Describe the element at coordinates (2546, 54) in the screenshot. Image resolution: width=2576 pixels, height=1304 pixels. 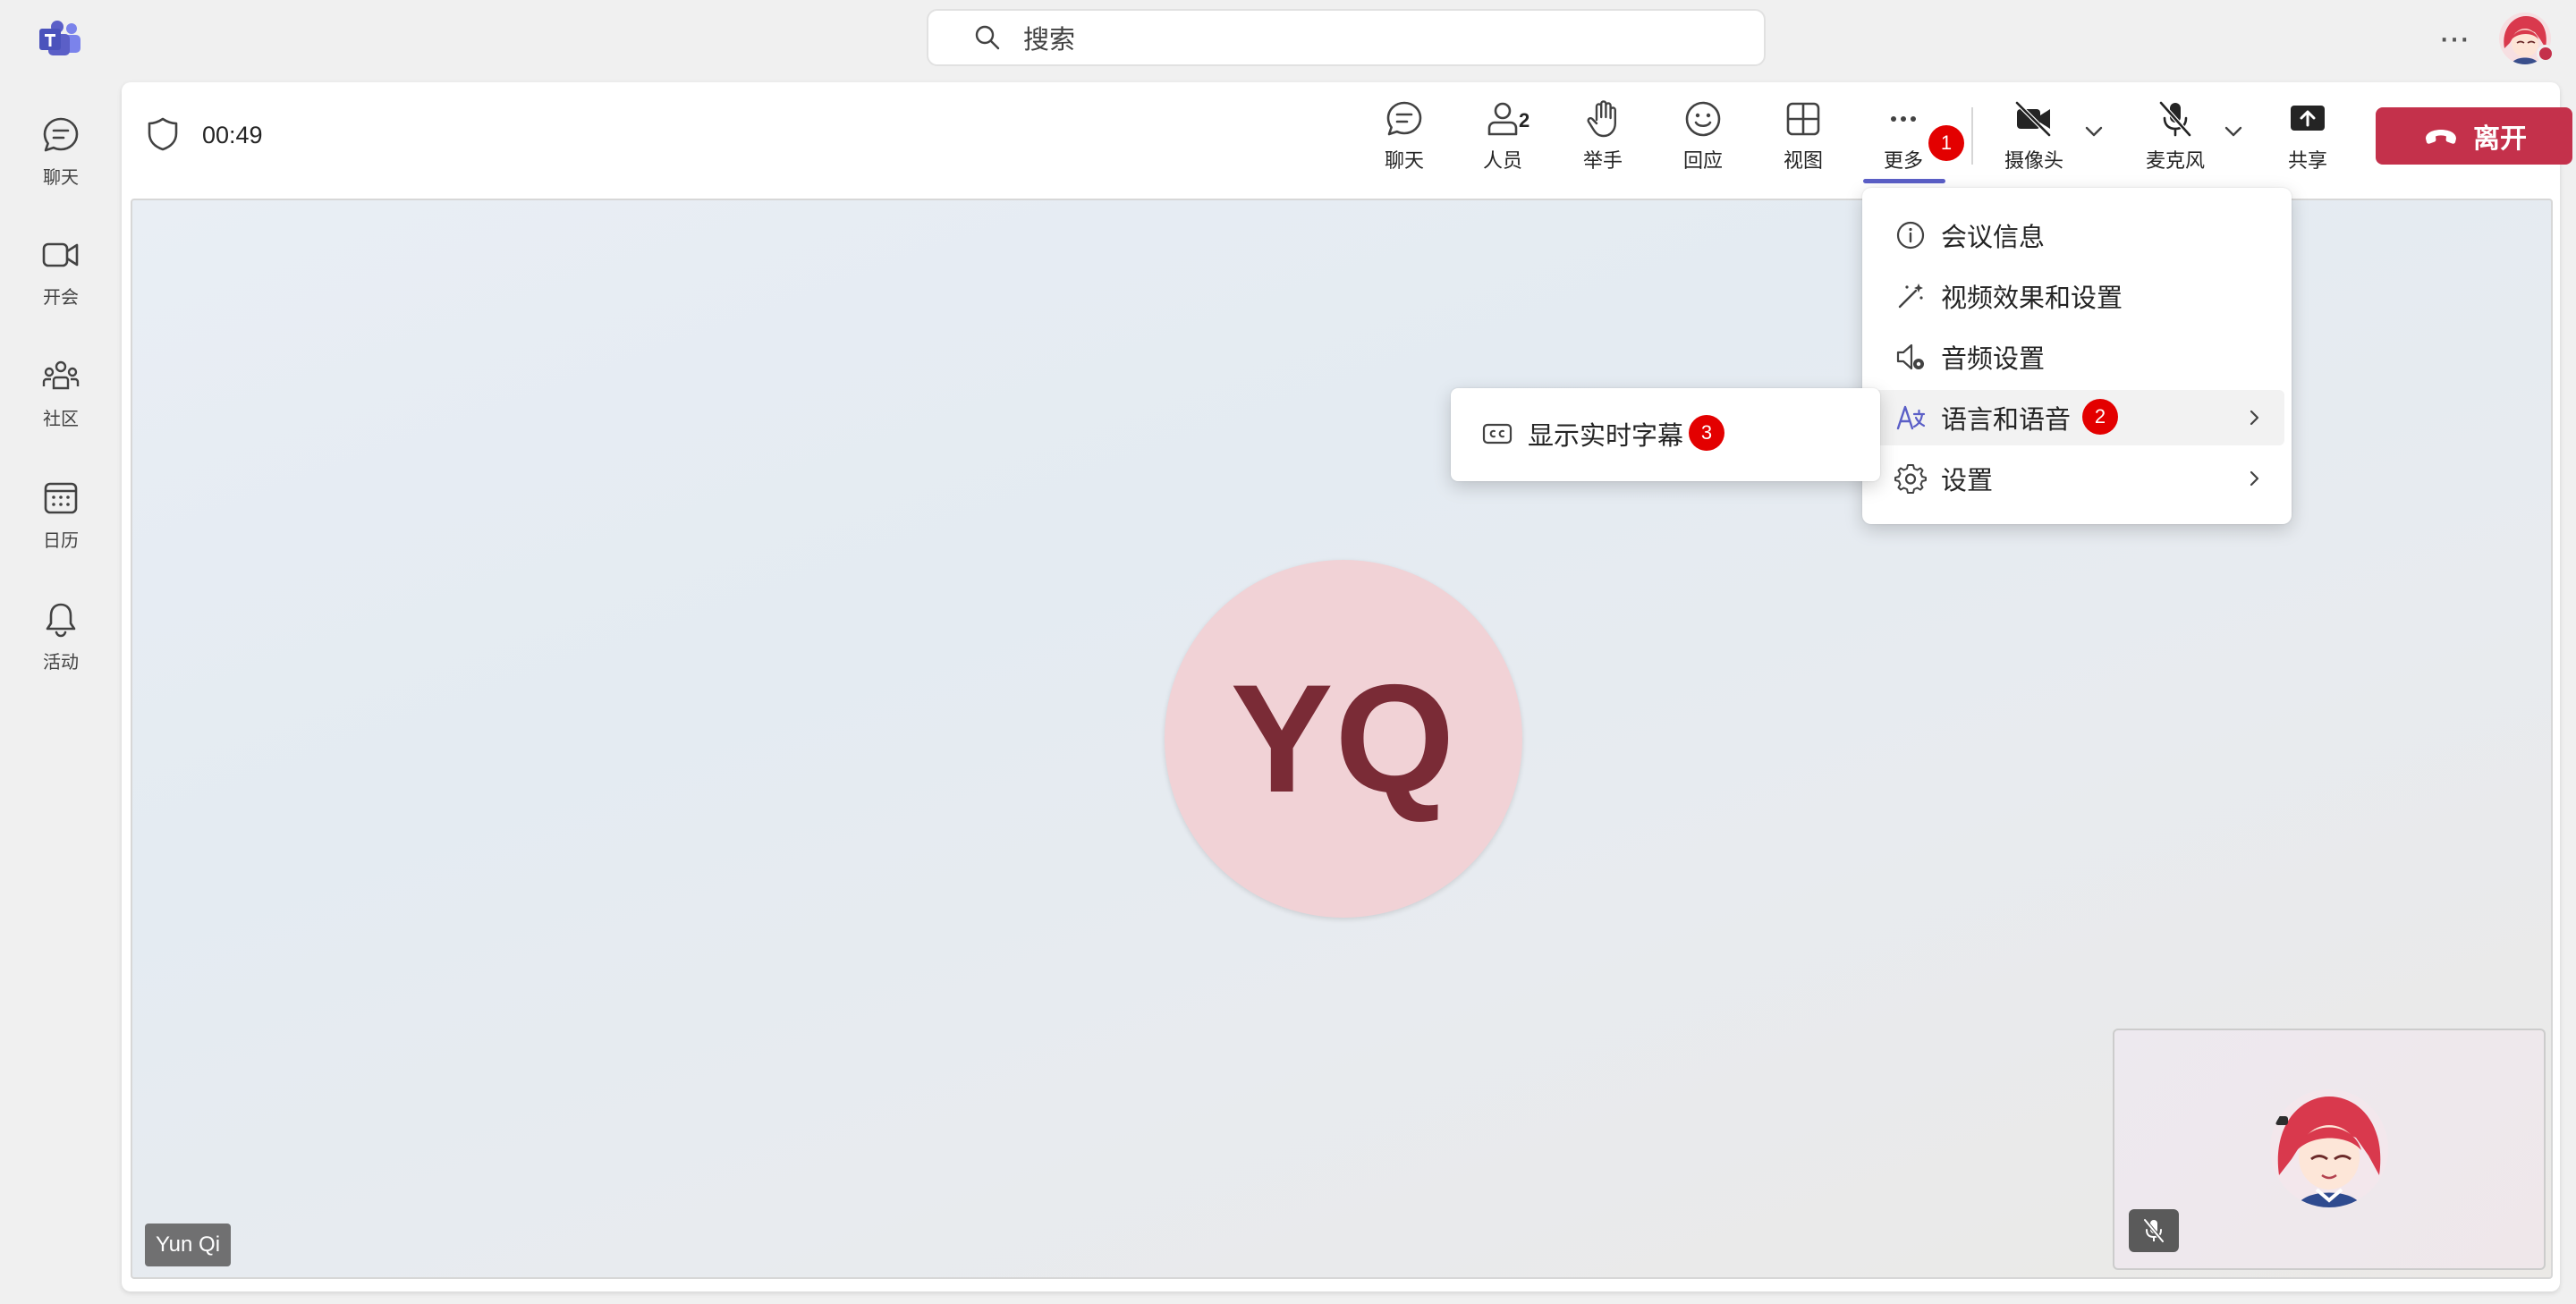
I see `presence-busy-indicator` at that location.